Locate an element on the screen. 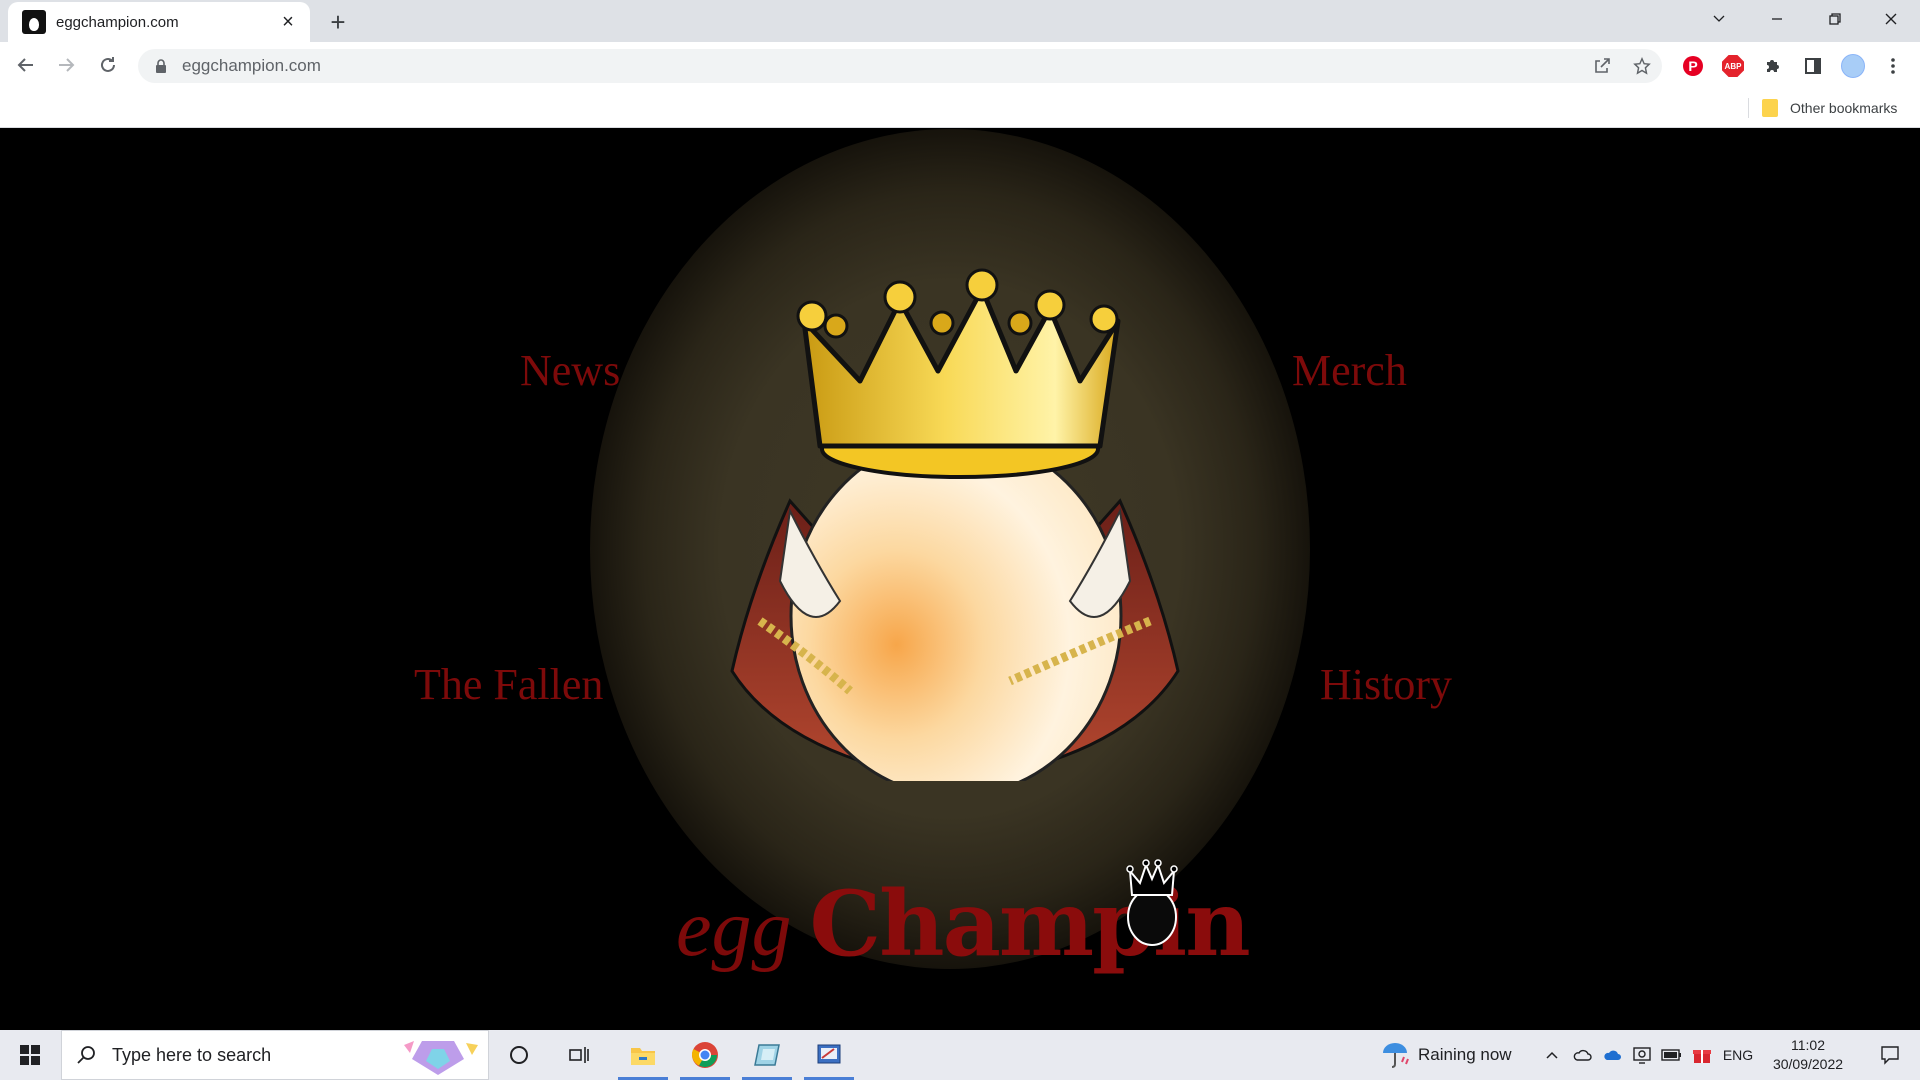 The image size is (1920, 1080). weather-widget: Raining now is located at coordinates (1446, 1055).